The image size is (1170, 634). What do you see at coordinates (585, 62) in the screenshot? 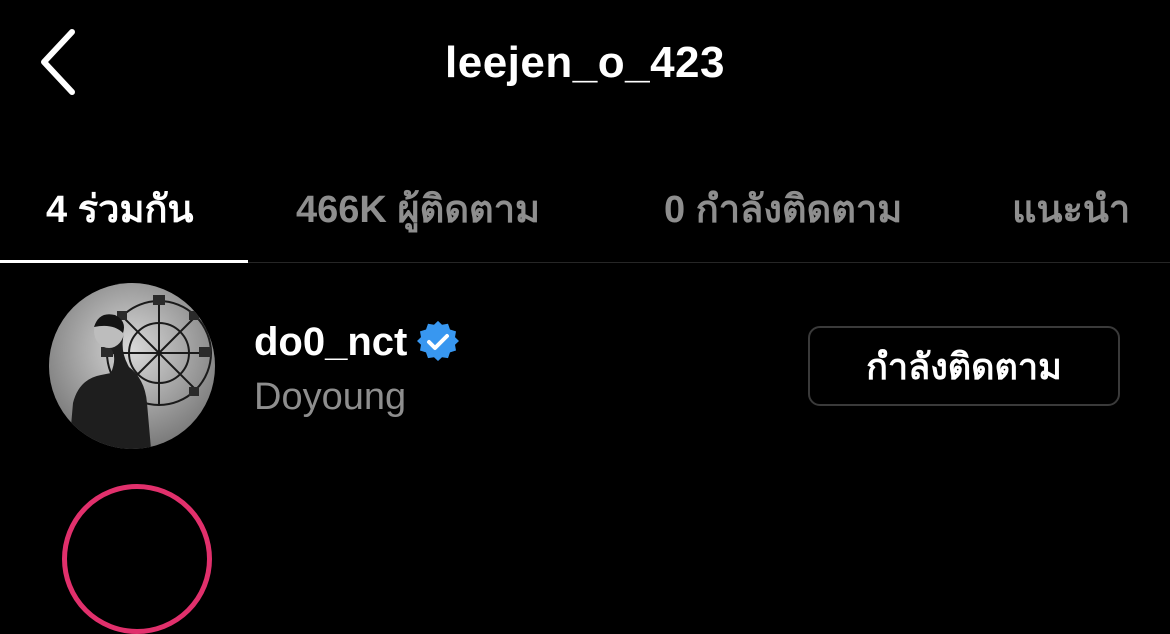
I see `page-title: leejen_o_423` at bounding box center [585, 62].